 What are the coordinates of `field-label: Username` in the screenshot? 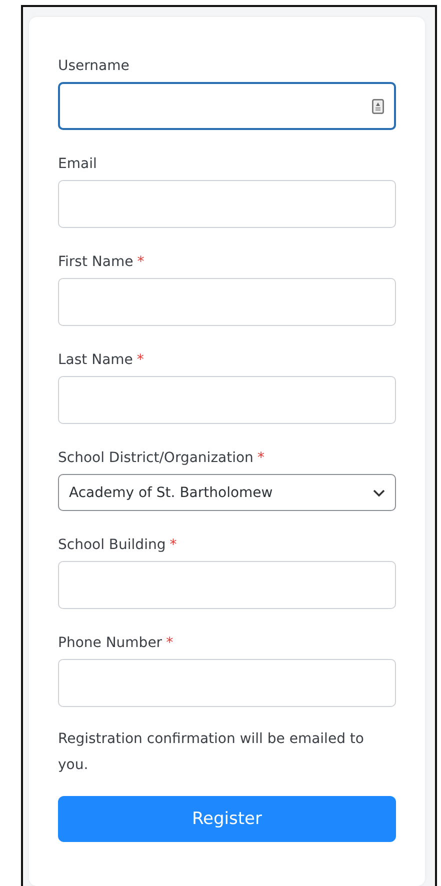 It's located at (94, 66).